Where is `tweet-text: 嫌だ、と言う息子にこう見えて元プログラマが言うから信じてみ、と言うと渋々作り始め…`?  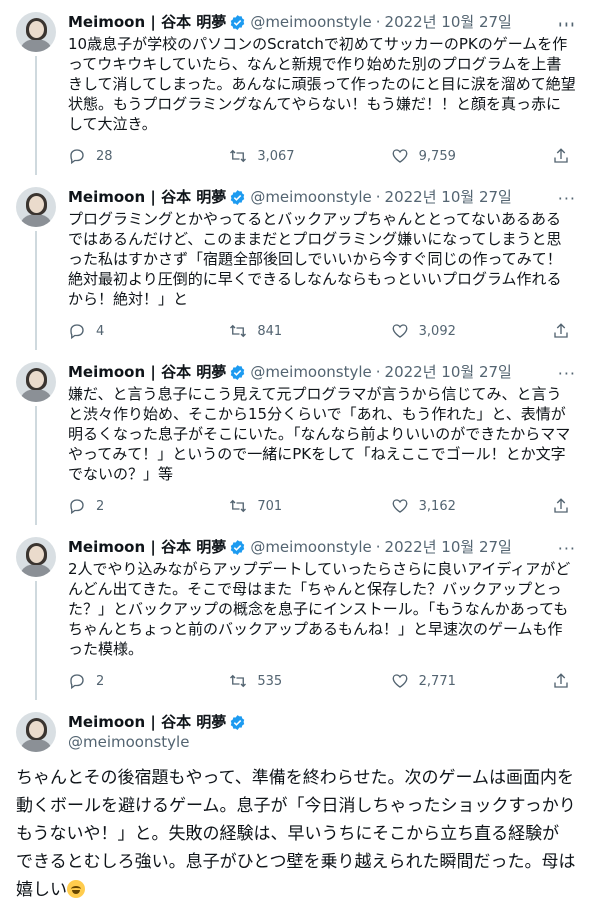 tweet-text: 嫌だ、と言う息子にこう見えて元プログラマが言うから信じてみ、と言うと渋々作り始め… is located at coordinates (319, 434).